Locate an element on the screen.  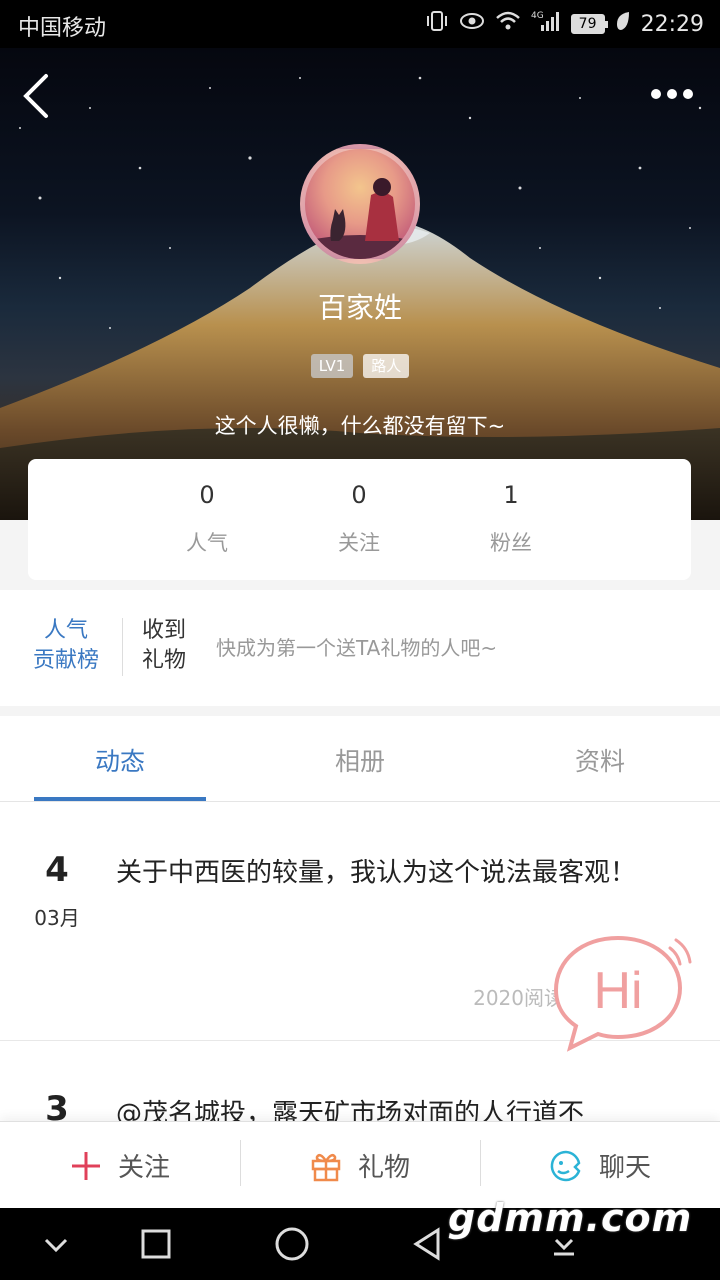
gift-row: 人气 贡献榜 收到 礼物 快成为第一个送TA礼物的人吧~ is located at coordinates (360, 648).